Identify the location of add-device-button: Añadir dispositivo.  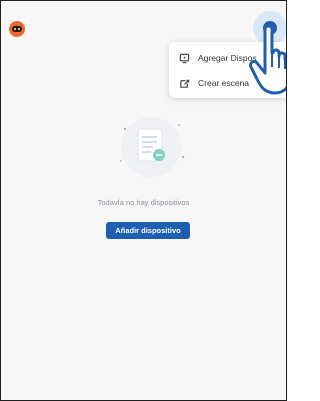
(148, 230).